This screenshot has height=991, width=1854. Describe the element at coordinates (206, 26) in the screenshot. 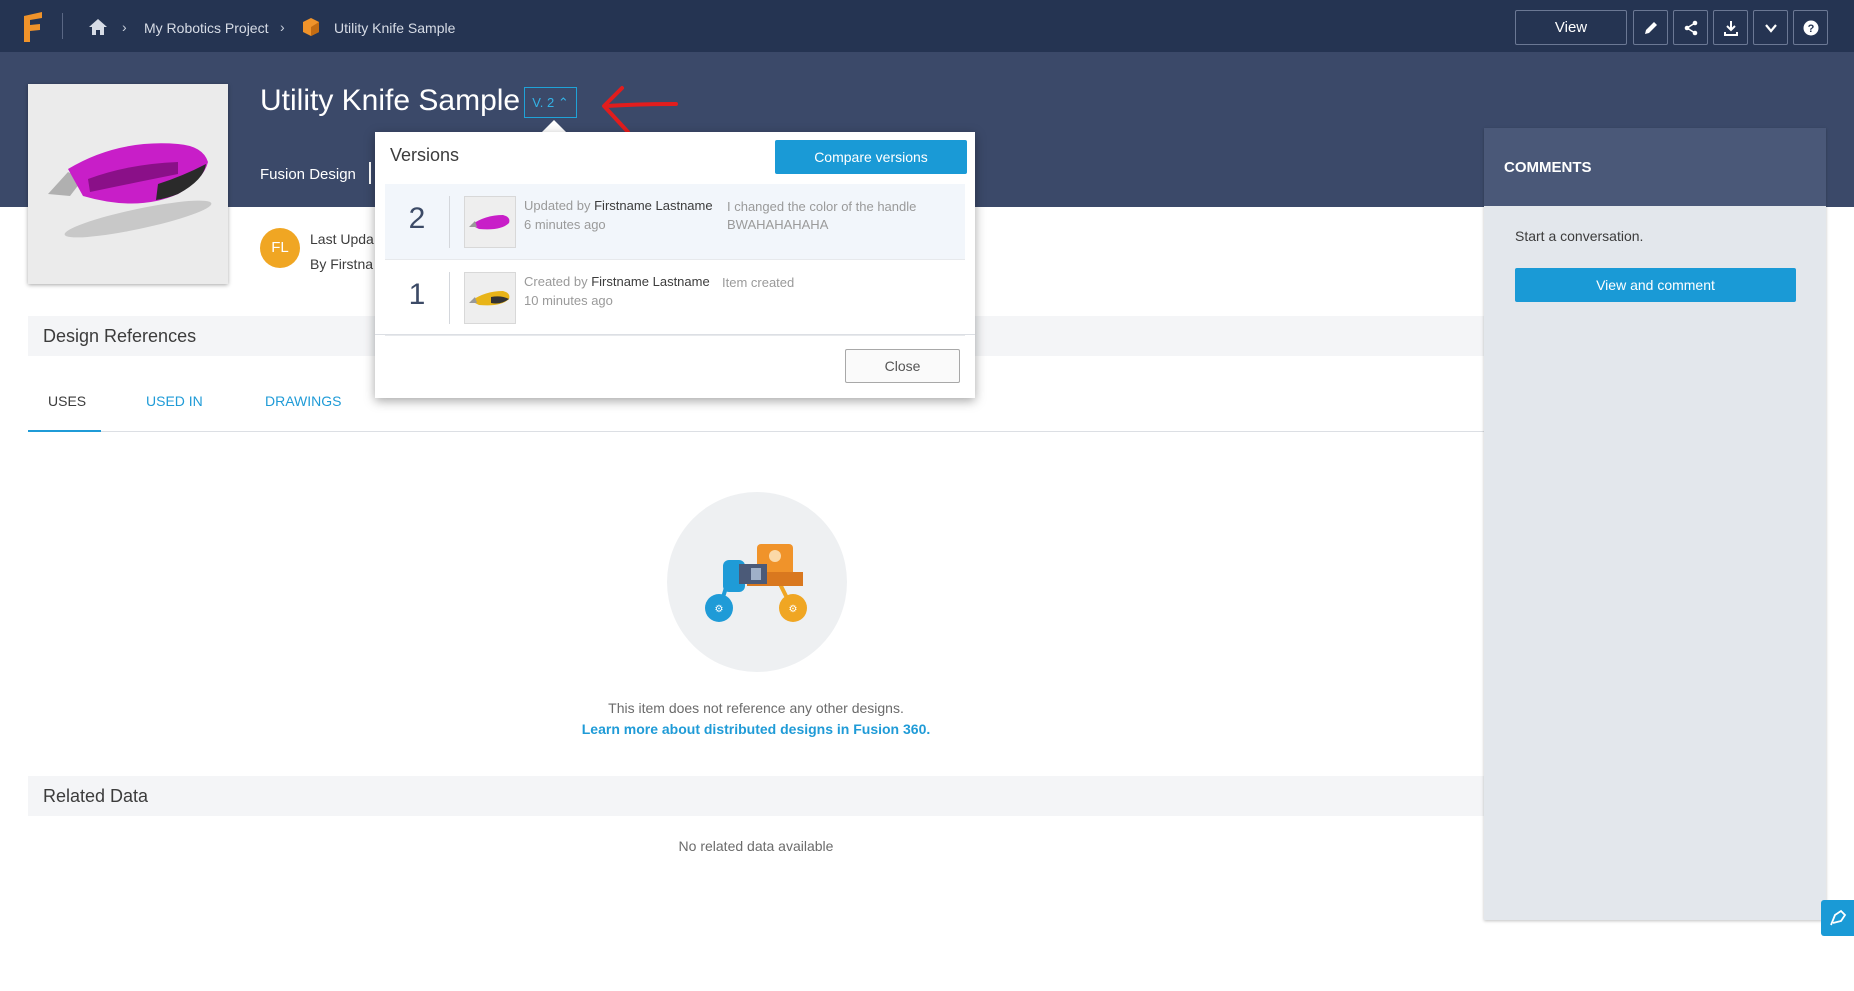

I see `breadcrumb-project: My Robotics Project` at that location.